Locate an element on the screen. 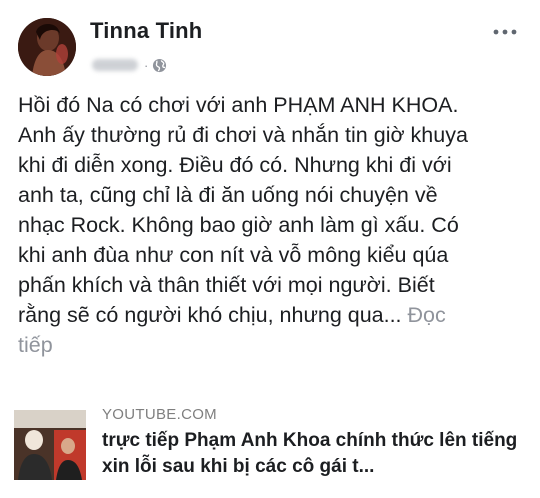 This screenshot has height=498, width=540. more-options-button is located at coordinates (505, 32).